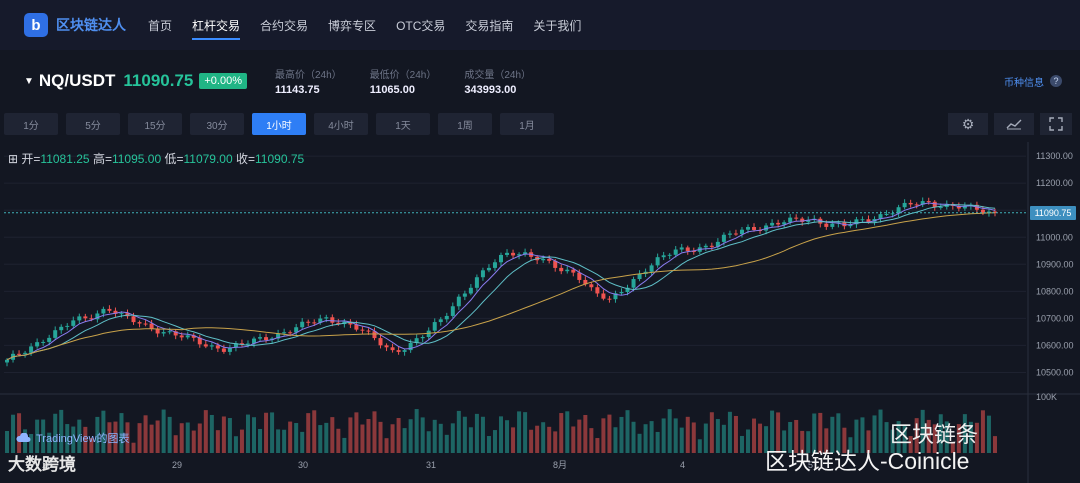 The image size is (1080, 483). I want to click on stat-value: 11065.00, so click(392, 90).